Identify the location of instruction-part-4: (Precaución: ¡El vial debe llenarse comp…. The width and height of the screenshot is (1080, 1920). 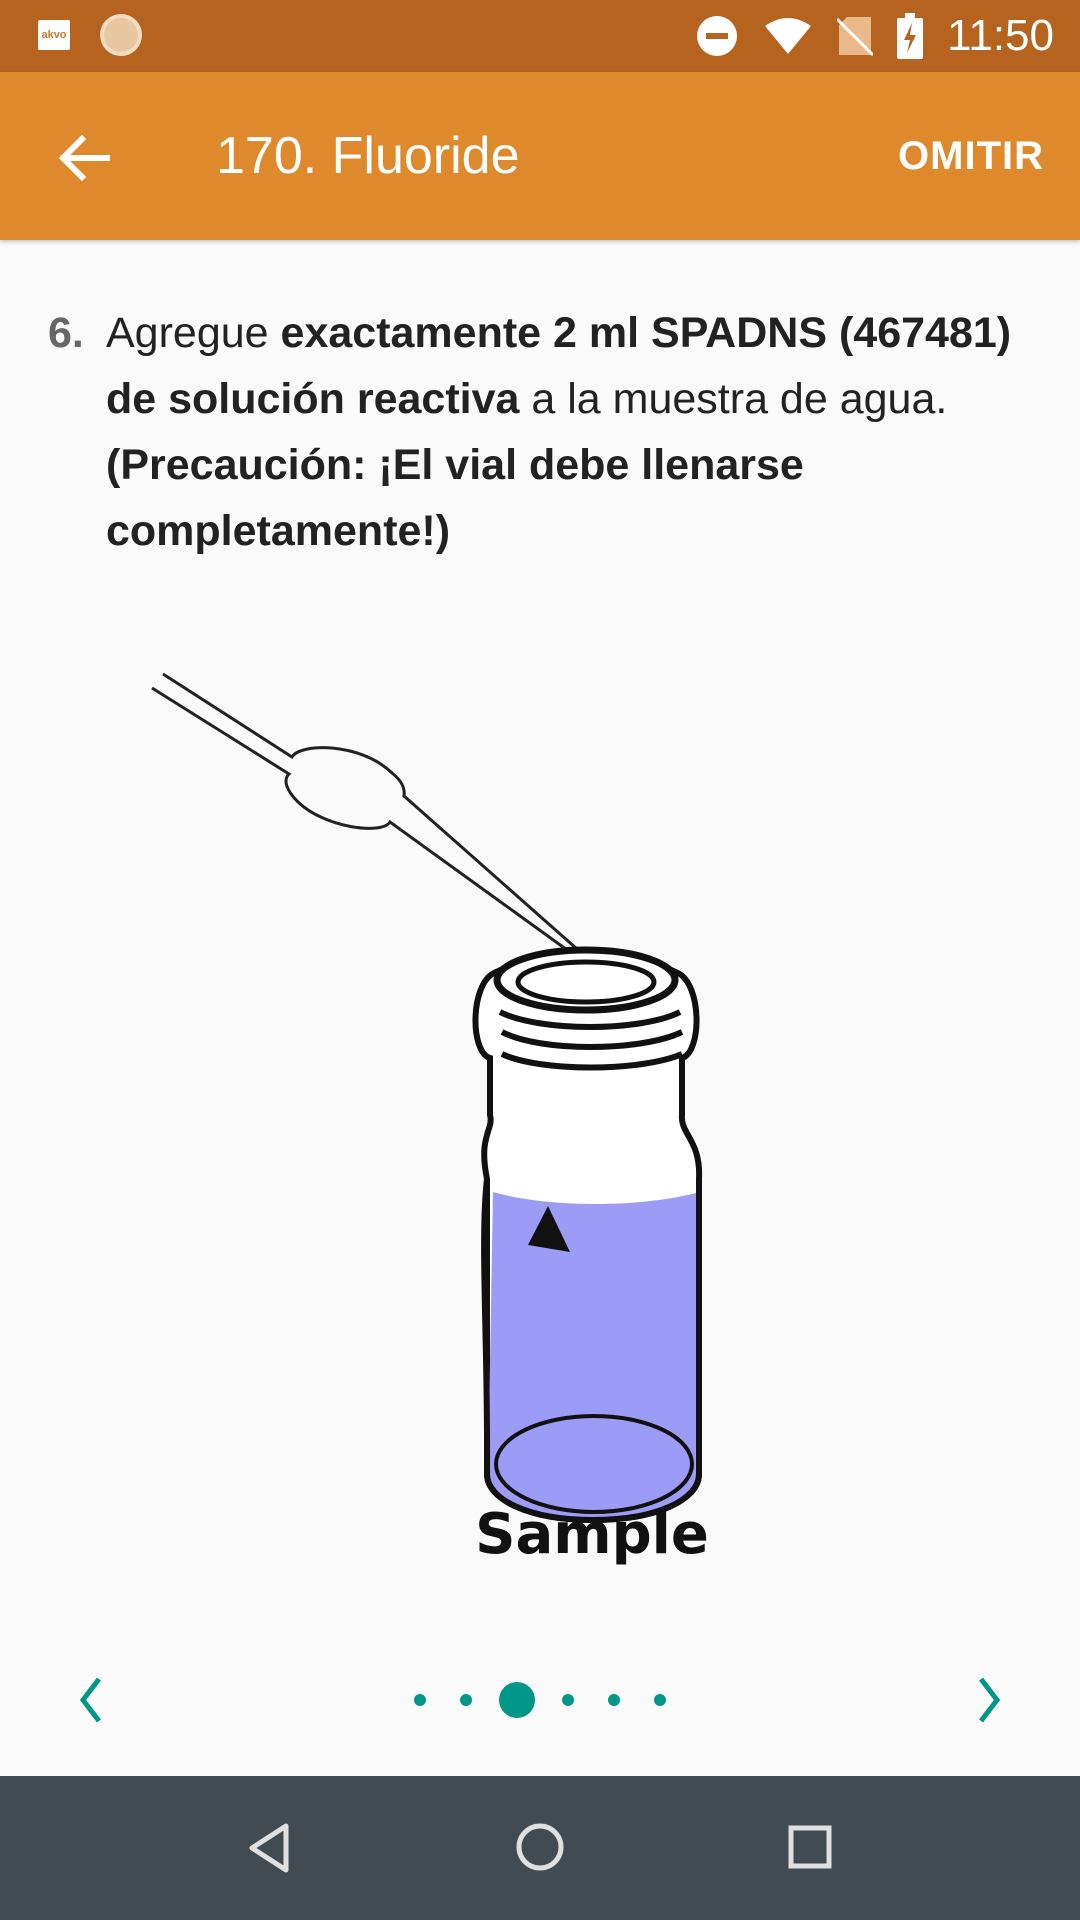
(455, 498).